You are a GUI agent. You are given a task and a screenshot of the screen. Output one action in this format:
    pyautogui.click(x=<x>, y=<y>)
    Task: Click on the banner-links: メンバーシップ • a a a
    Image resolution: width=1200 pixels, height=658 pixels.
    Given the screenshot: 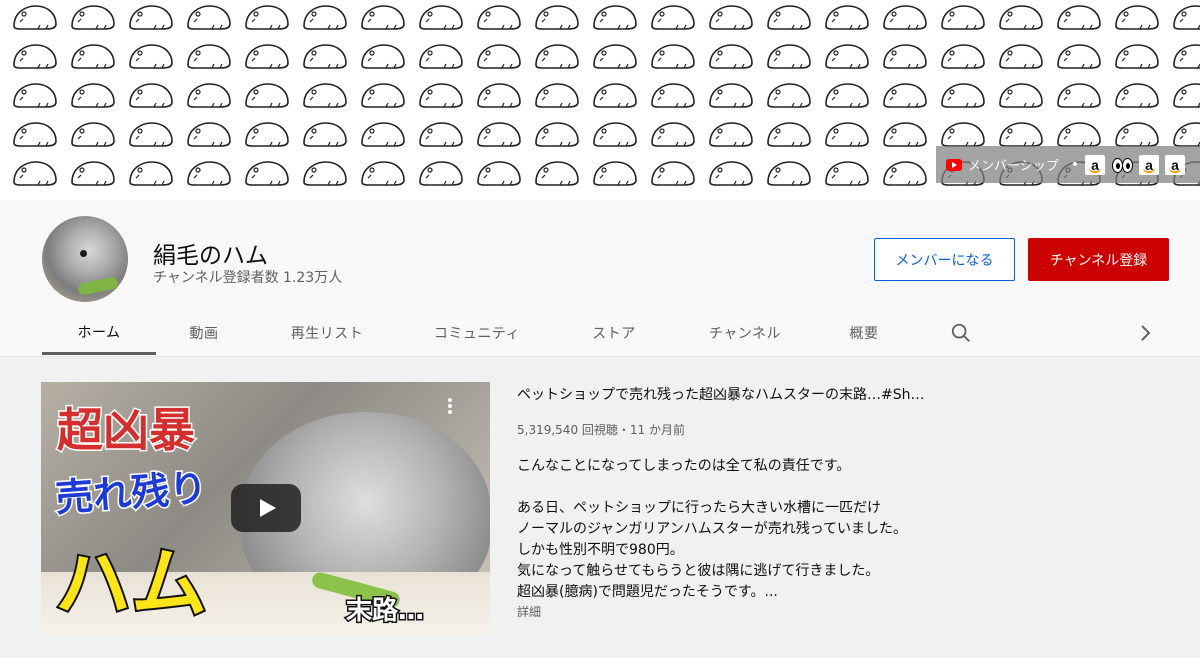 What is the action you would take?
    pyautogui.click(x=1068, y=164)
    